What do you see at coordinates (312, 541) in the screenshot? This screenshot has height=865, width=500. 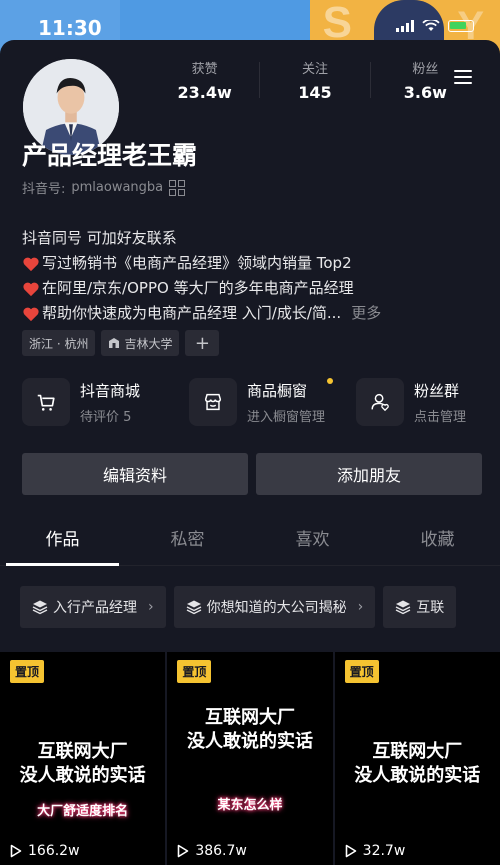 I see `tab-likes: 喜欢` at bounding box center [312, 541].